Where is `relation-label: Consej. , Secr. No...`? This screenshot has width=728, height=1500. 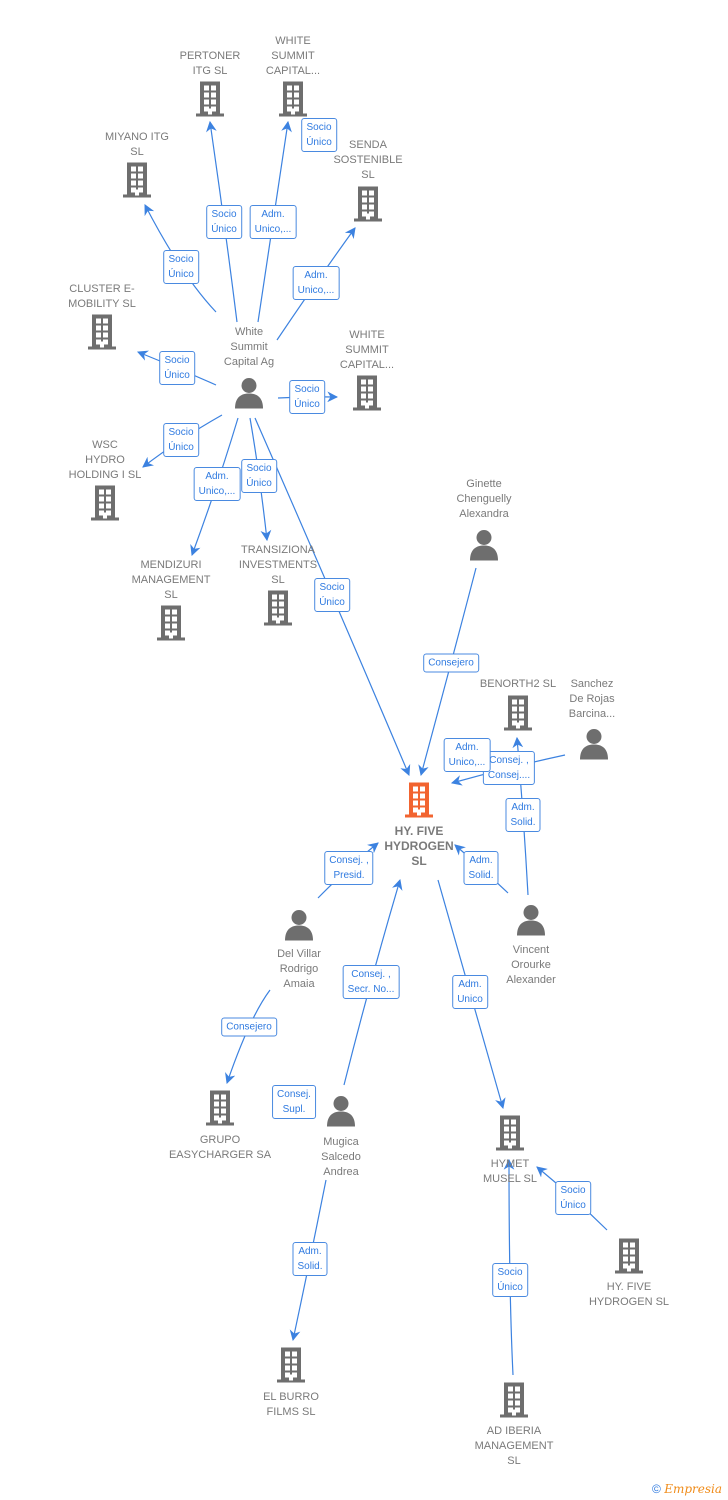 relation-label: Consej. , Secr. No... is located at coordinates (371, 982).